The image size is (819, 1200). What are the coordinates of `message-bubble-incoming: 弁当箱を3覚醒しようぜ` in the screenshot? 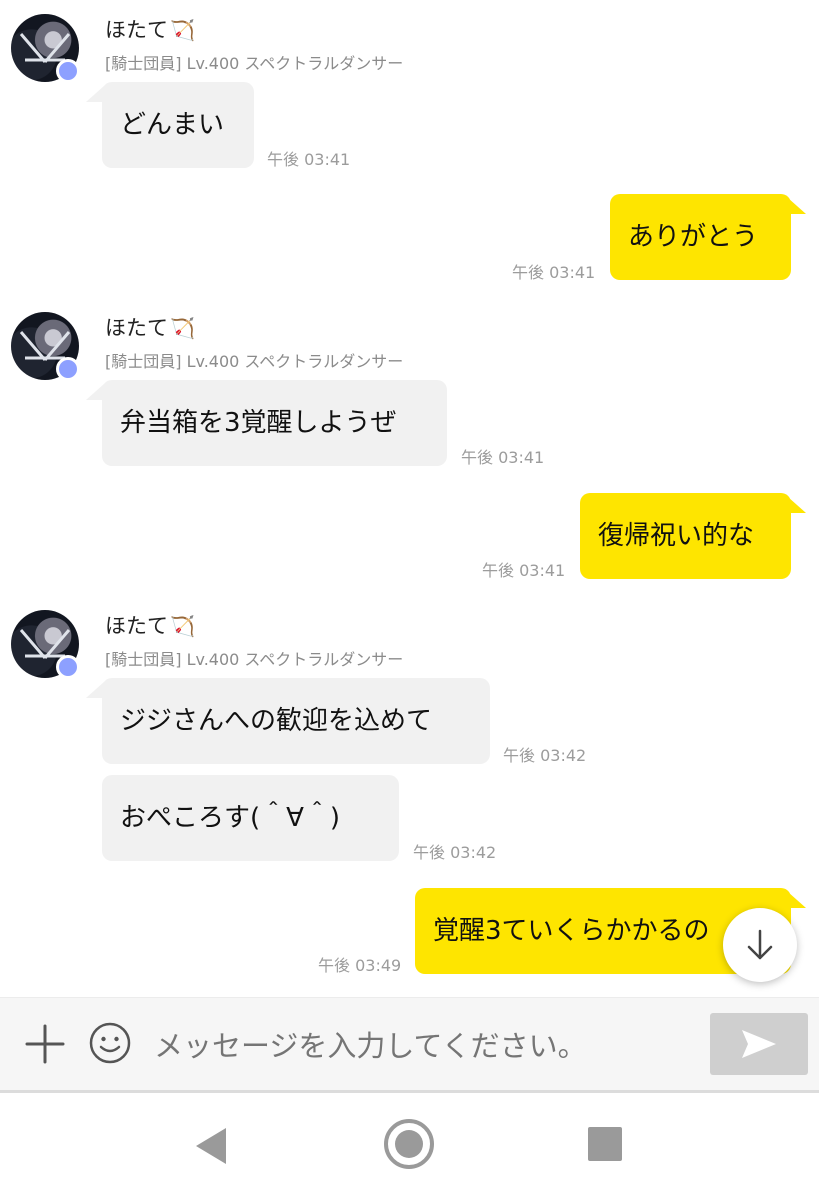 It's located at (274, 423).